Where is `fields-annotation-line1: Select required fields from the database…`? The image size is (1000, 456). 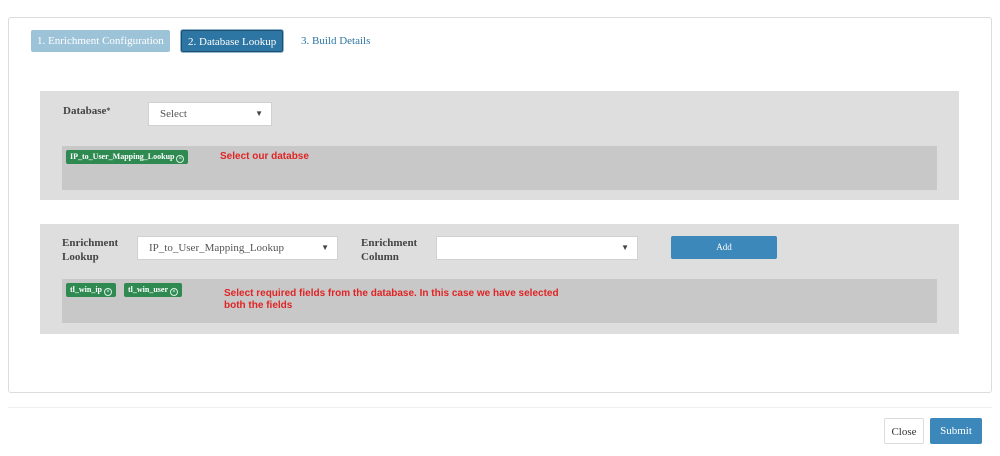 fields-annotation-line1: Select required fields from the database… is located at coordinates (391, 293).